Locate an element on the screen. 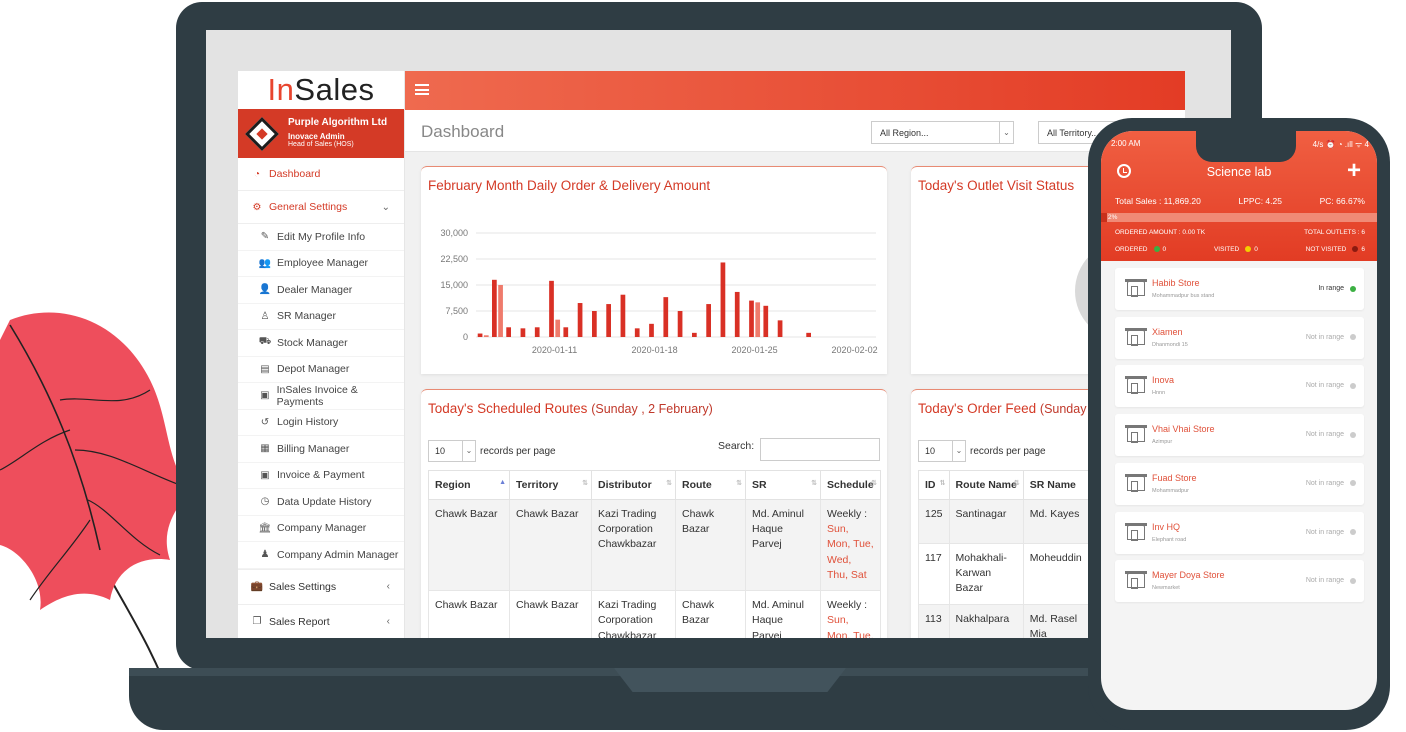 This screenshot has height=732, width=1406. table-row: 117 Mohakhali-Karwan Bazar Moheuddin is located at coordinates (1011, 574).